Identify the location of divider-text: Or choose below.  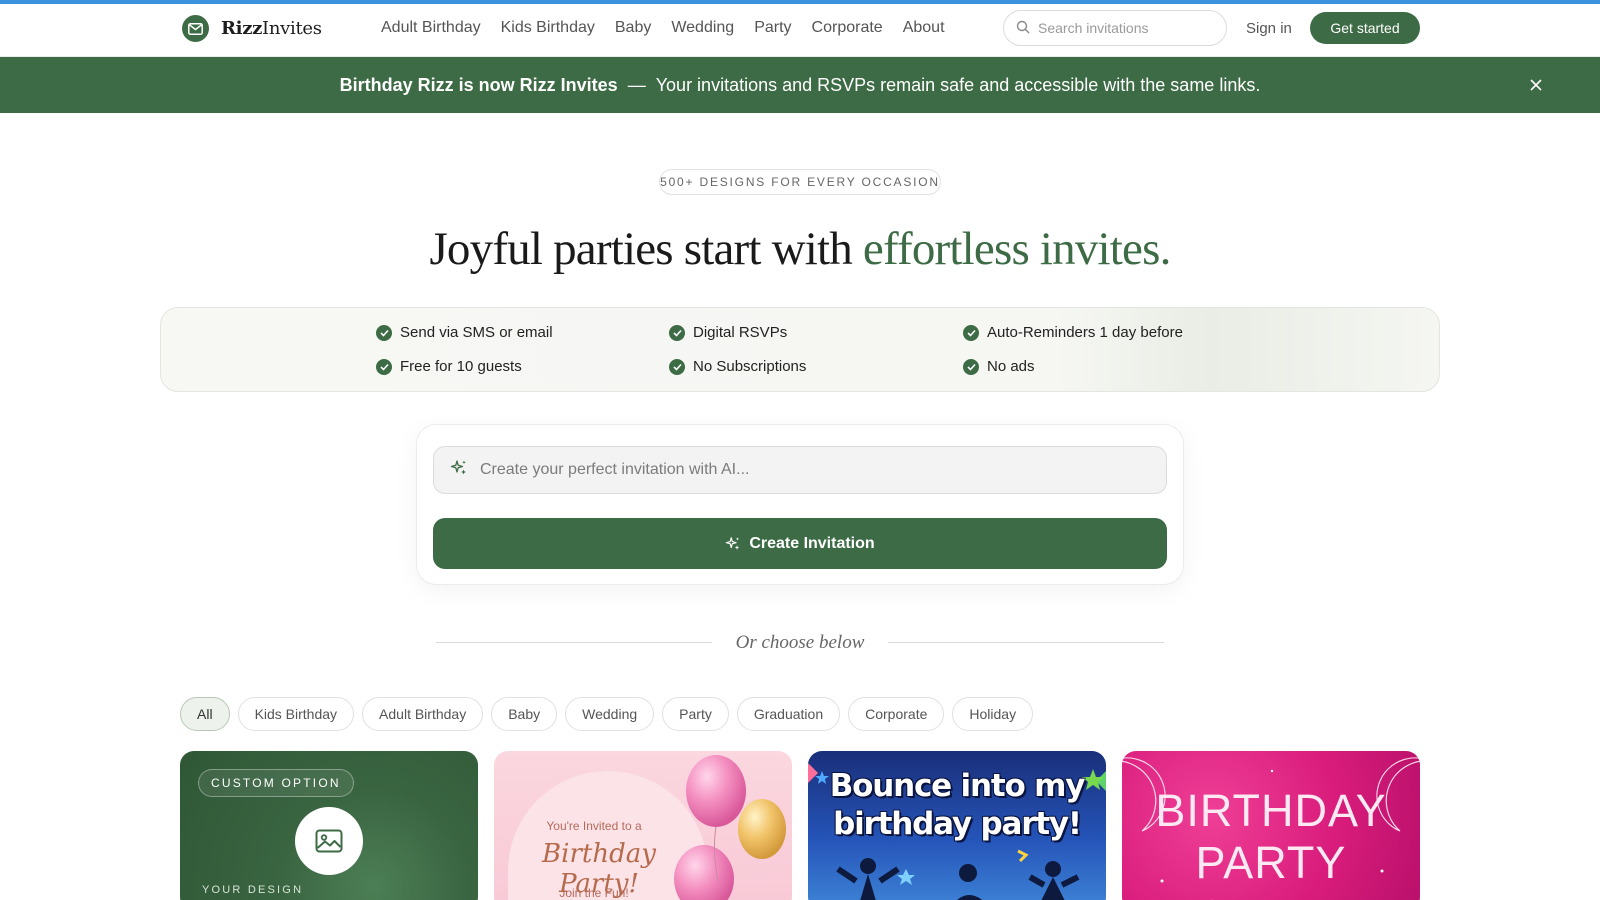
(800, 642).